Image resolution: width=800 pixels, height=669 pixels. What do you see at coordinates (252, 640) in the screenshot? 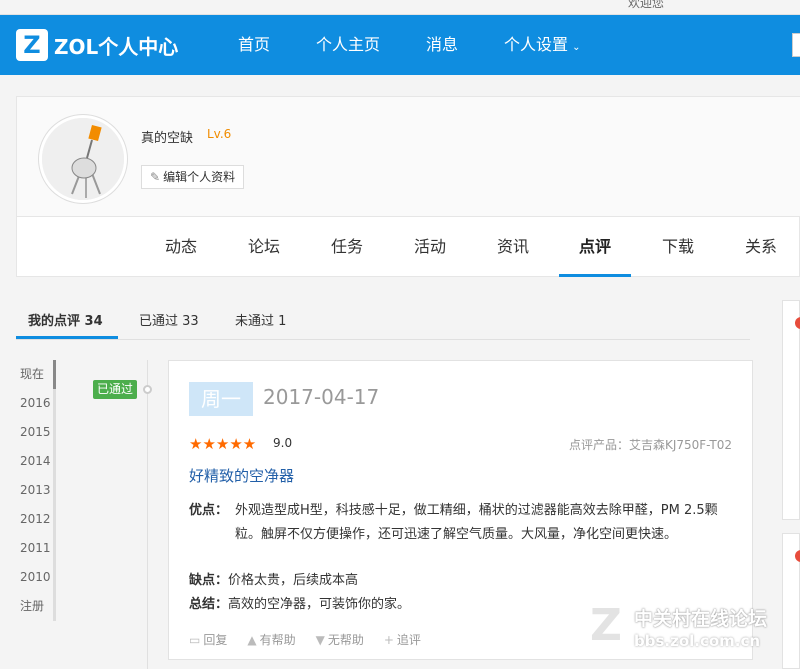
I see `thumbs-up-icon: ▲` at bounding box center [252, 640].